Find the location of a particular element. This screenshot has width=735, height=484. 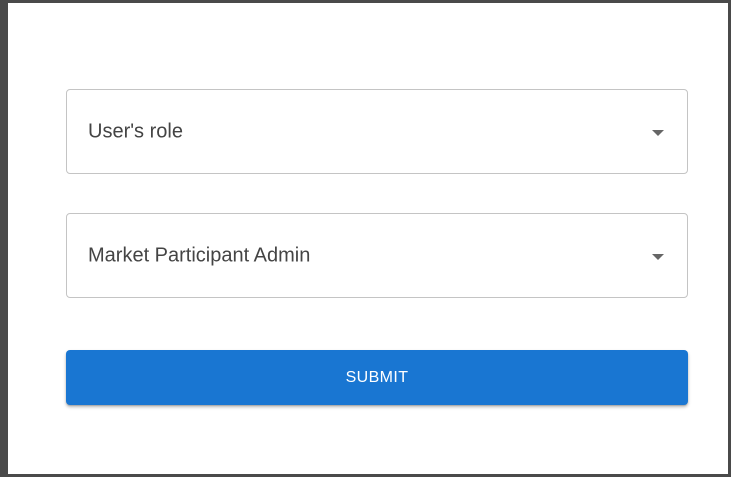

user-role-select: User's role is located at coordinates (377, 131).